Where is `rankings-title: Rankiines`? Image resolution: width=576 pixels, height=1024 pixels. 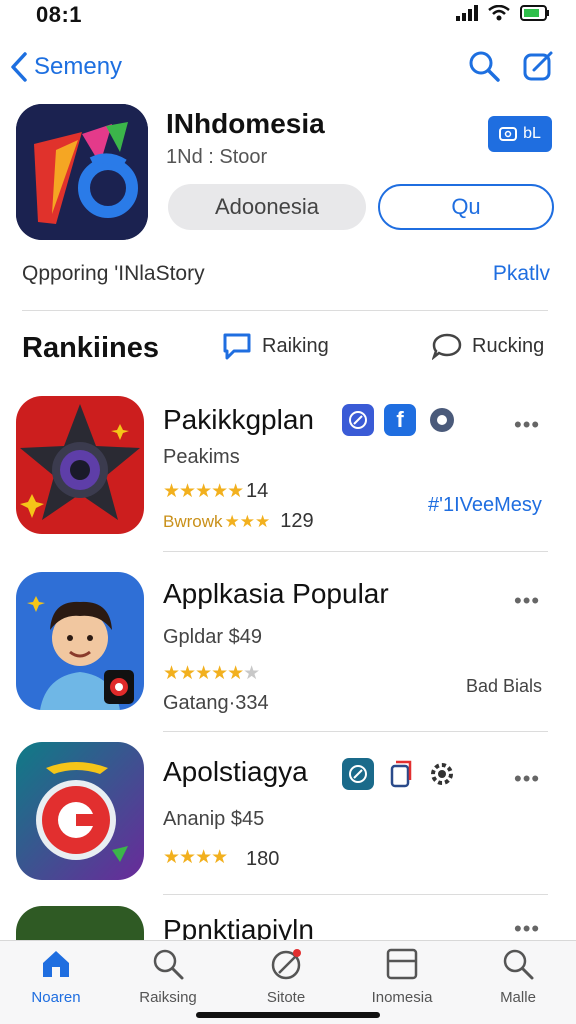 rankings-title: Rankiines is located at coordinates (90, 348).